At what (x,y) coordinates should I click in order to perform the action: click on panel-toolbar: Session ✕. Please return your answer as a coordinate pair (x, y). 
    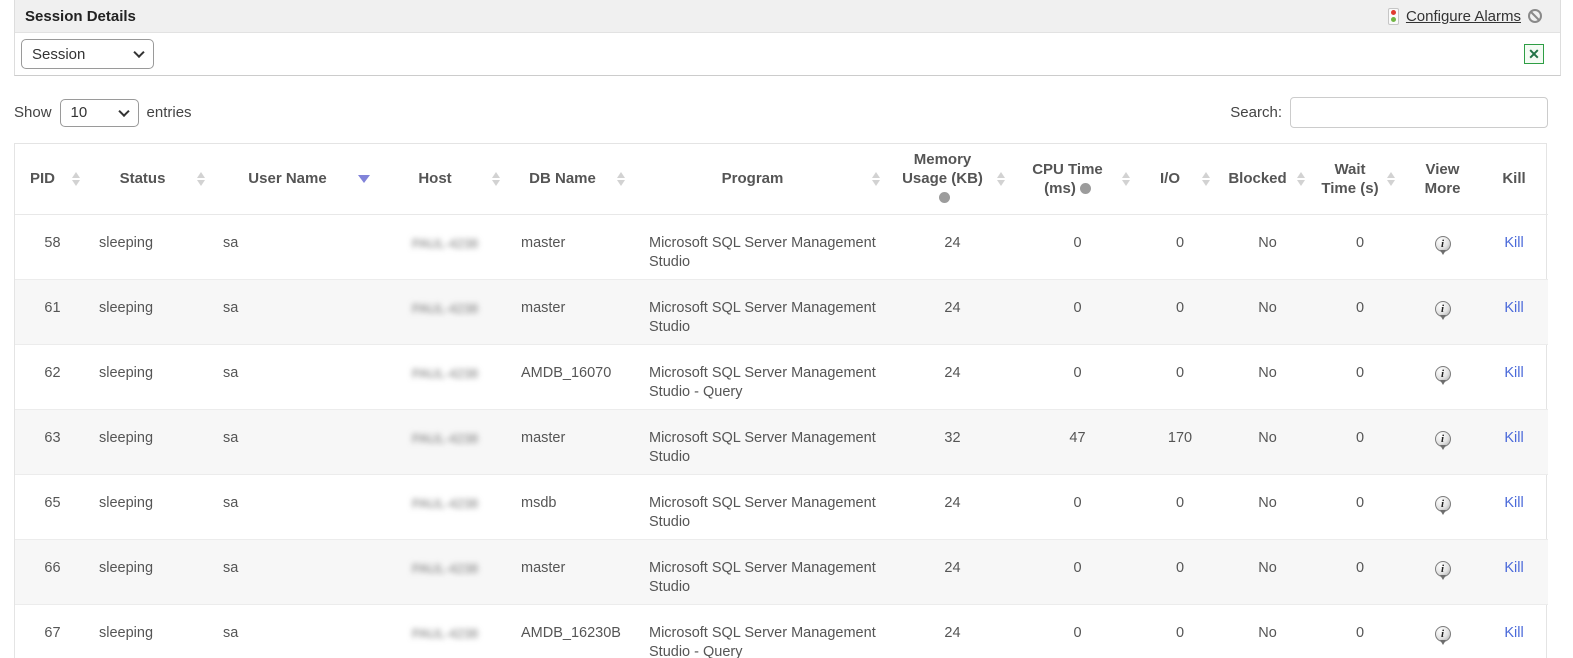
    Looking at the image, I should click on (787, 54).